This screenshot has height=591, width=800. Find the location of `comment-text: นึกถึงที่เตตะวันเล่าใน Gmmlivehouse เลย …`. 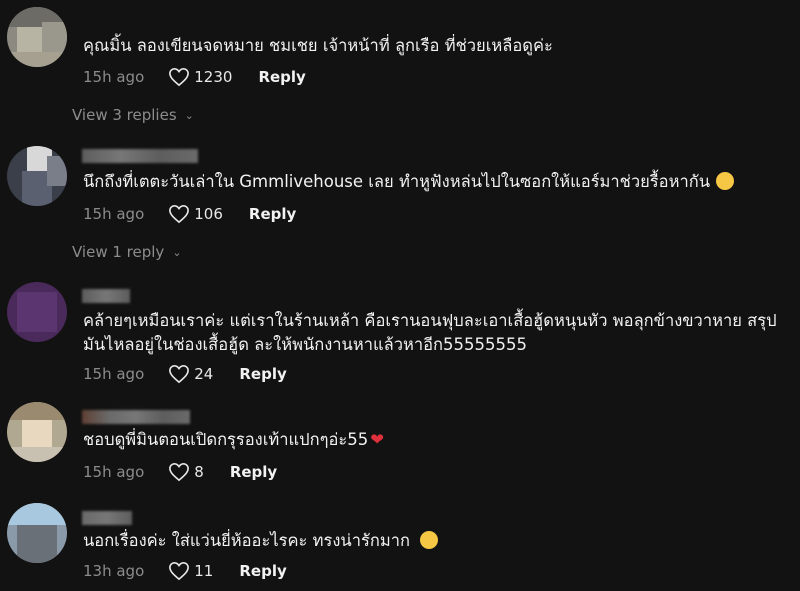

comment-text: นึกถึงที่เตตะวันเล่าใน Gmmlivehouse เลย … is located at coordinates (436, 182).